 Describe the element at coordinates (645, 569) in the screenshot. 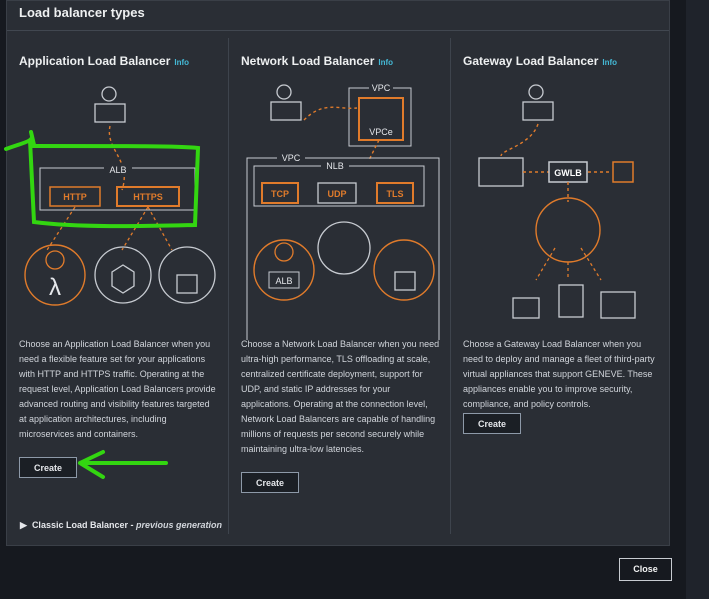

I see `close-button: Close` at that location.